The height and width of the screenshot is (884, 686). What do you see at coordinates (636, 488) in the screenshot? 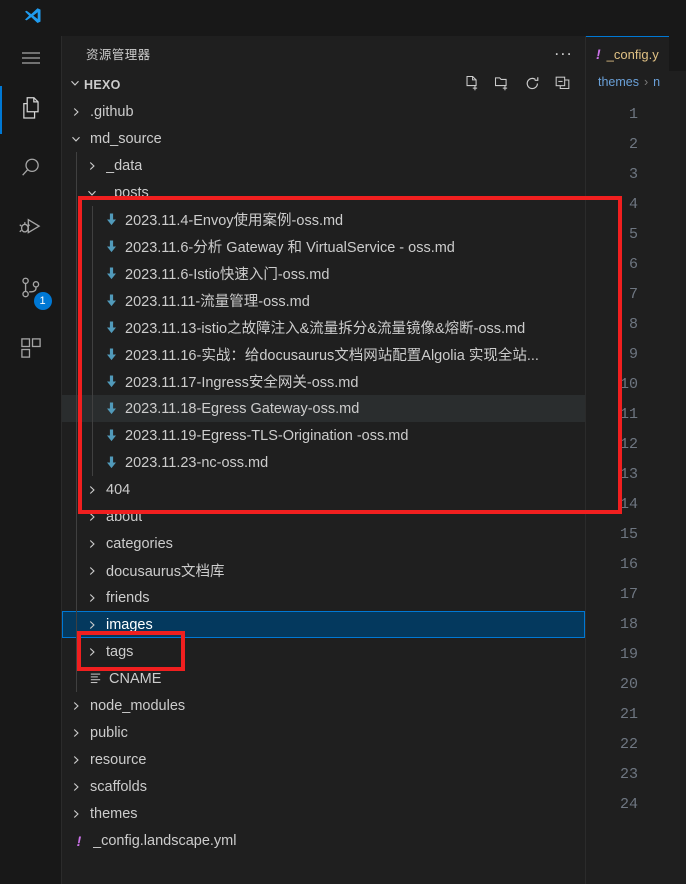
I see `code-editor: 1 2 3 4 5 6 7 8 9 10 11 12 13 14 15 16 17 18 19 20 21 22 23 24` at bounding box center [636, 488].